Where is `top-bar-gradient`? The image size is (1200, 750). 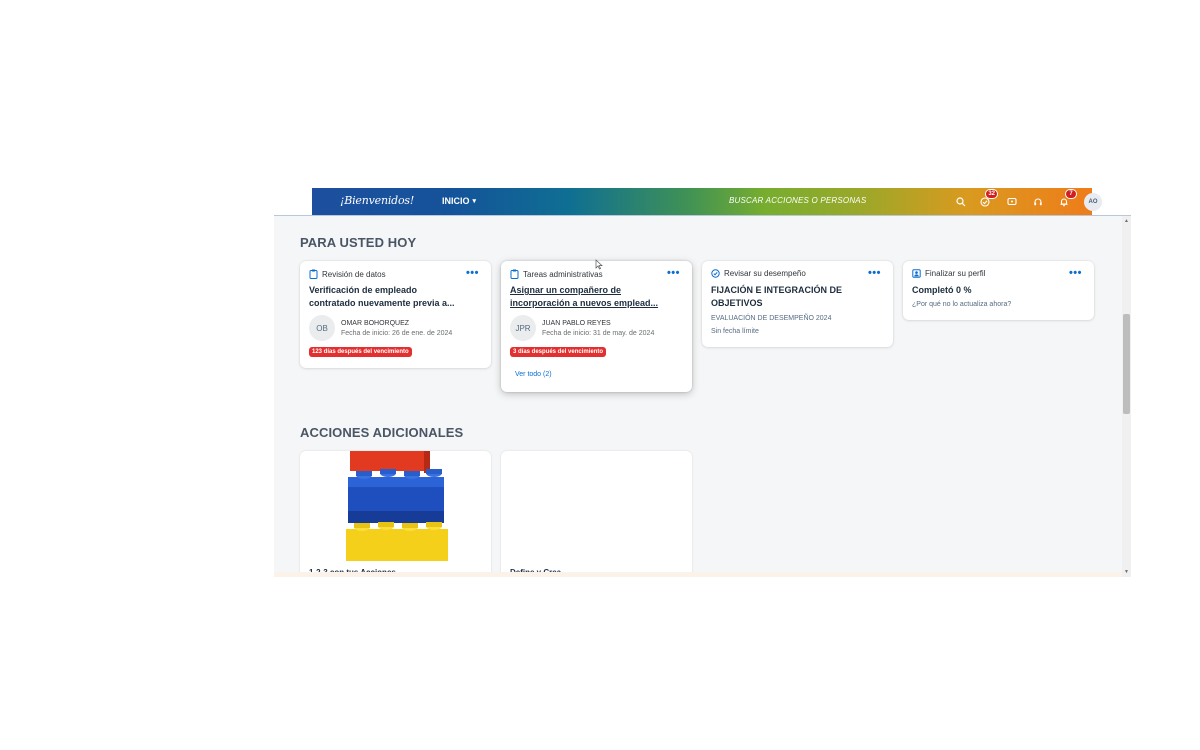 top-bar-gradient is located at coordinates (702, 202).